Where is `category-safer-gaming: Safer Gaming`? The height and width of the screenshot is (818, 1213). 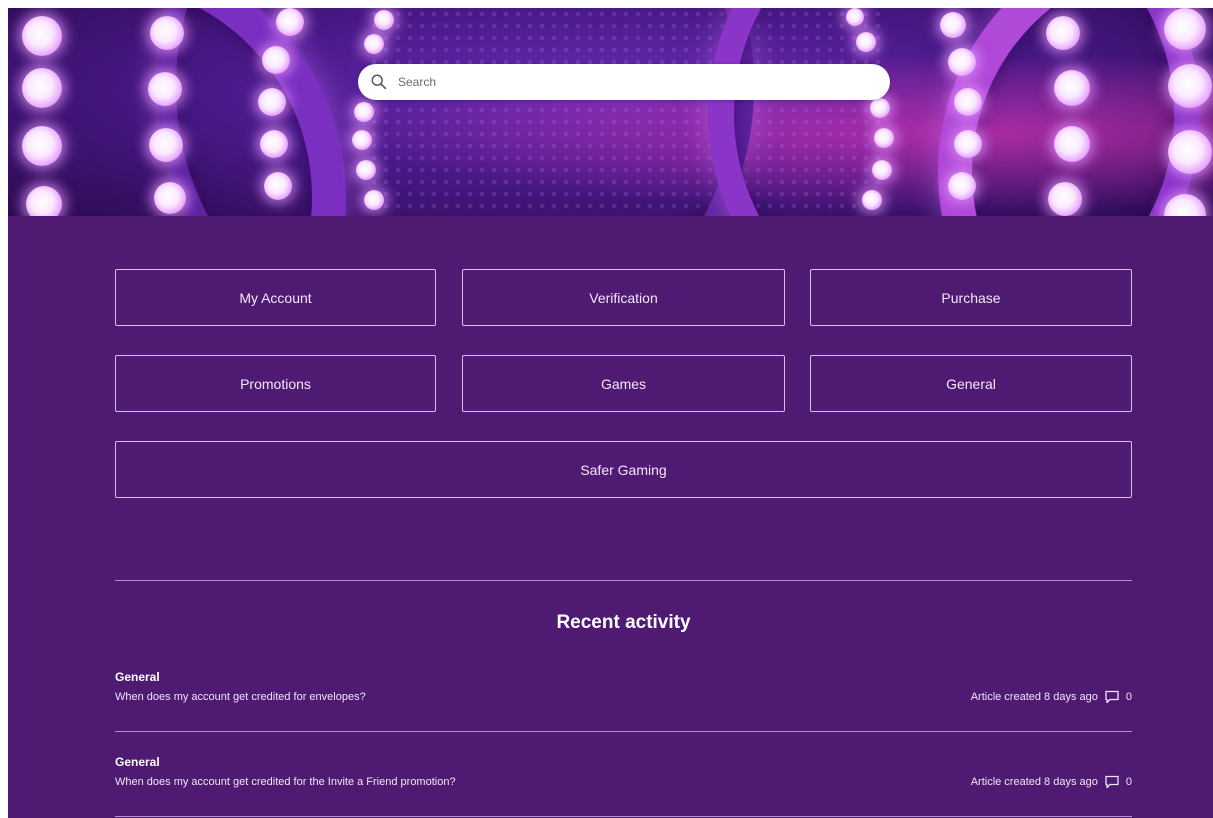 category-safer-gaming: Safer Gaming is located at coordinates (623, 469).